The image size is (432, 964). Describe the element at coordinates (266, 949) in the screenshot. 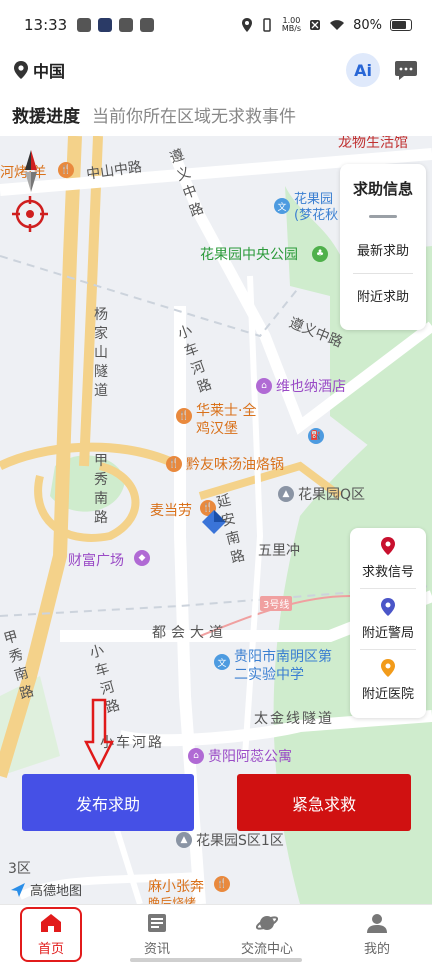

I see `tab-community-label: 交流中心` at that location.